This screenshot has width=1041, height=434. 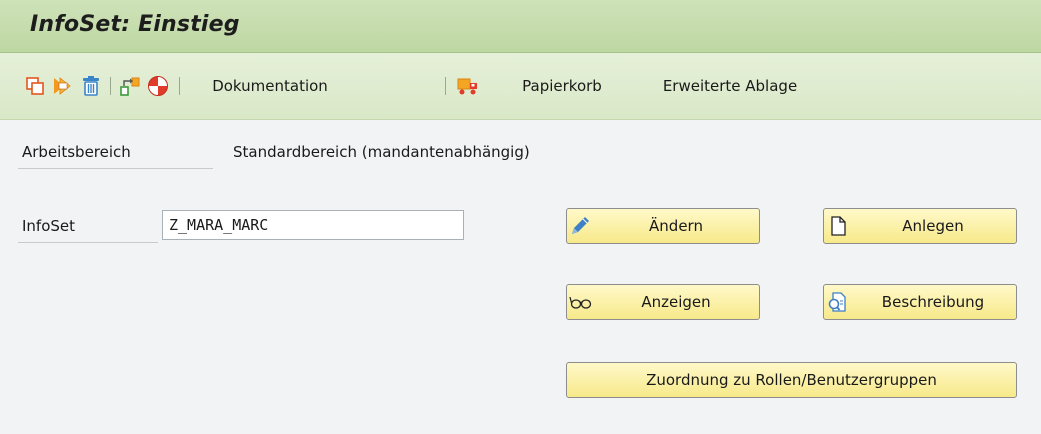 I want to click on display-button-label: Anzeigen, so click(x=676, y=302).